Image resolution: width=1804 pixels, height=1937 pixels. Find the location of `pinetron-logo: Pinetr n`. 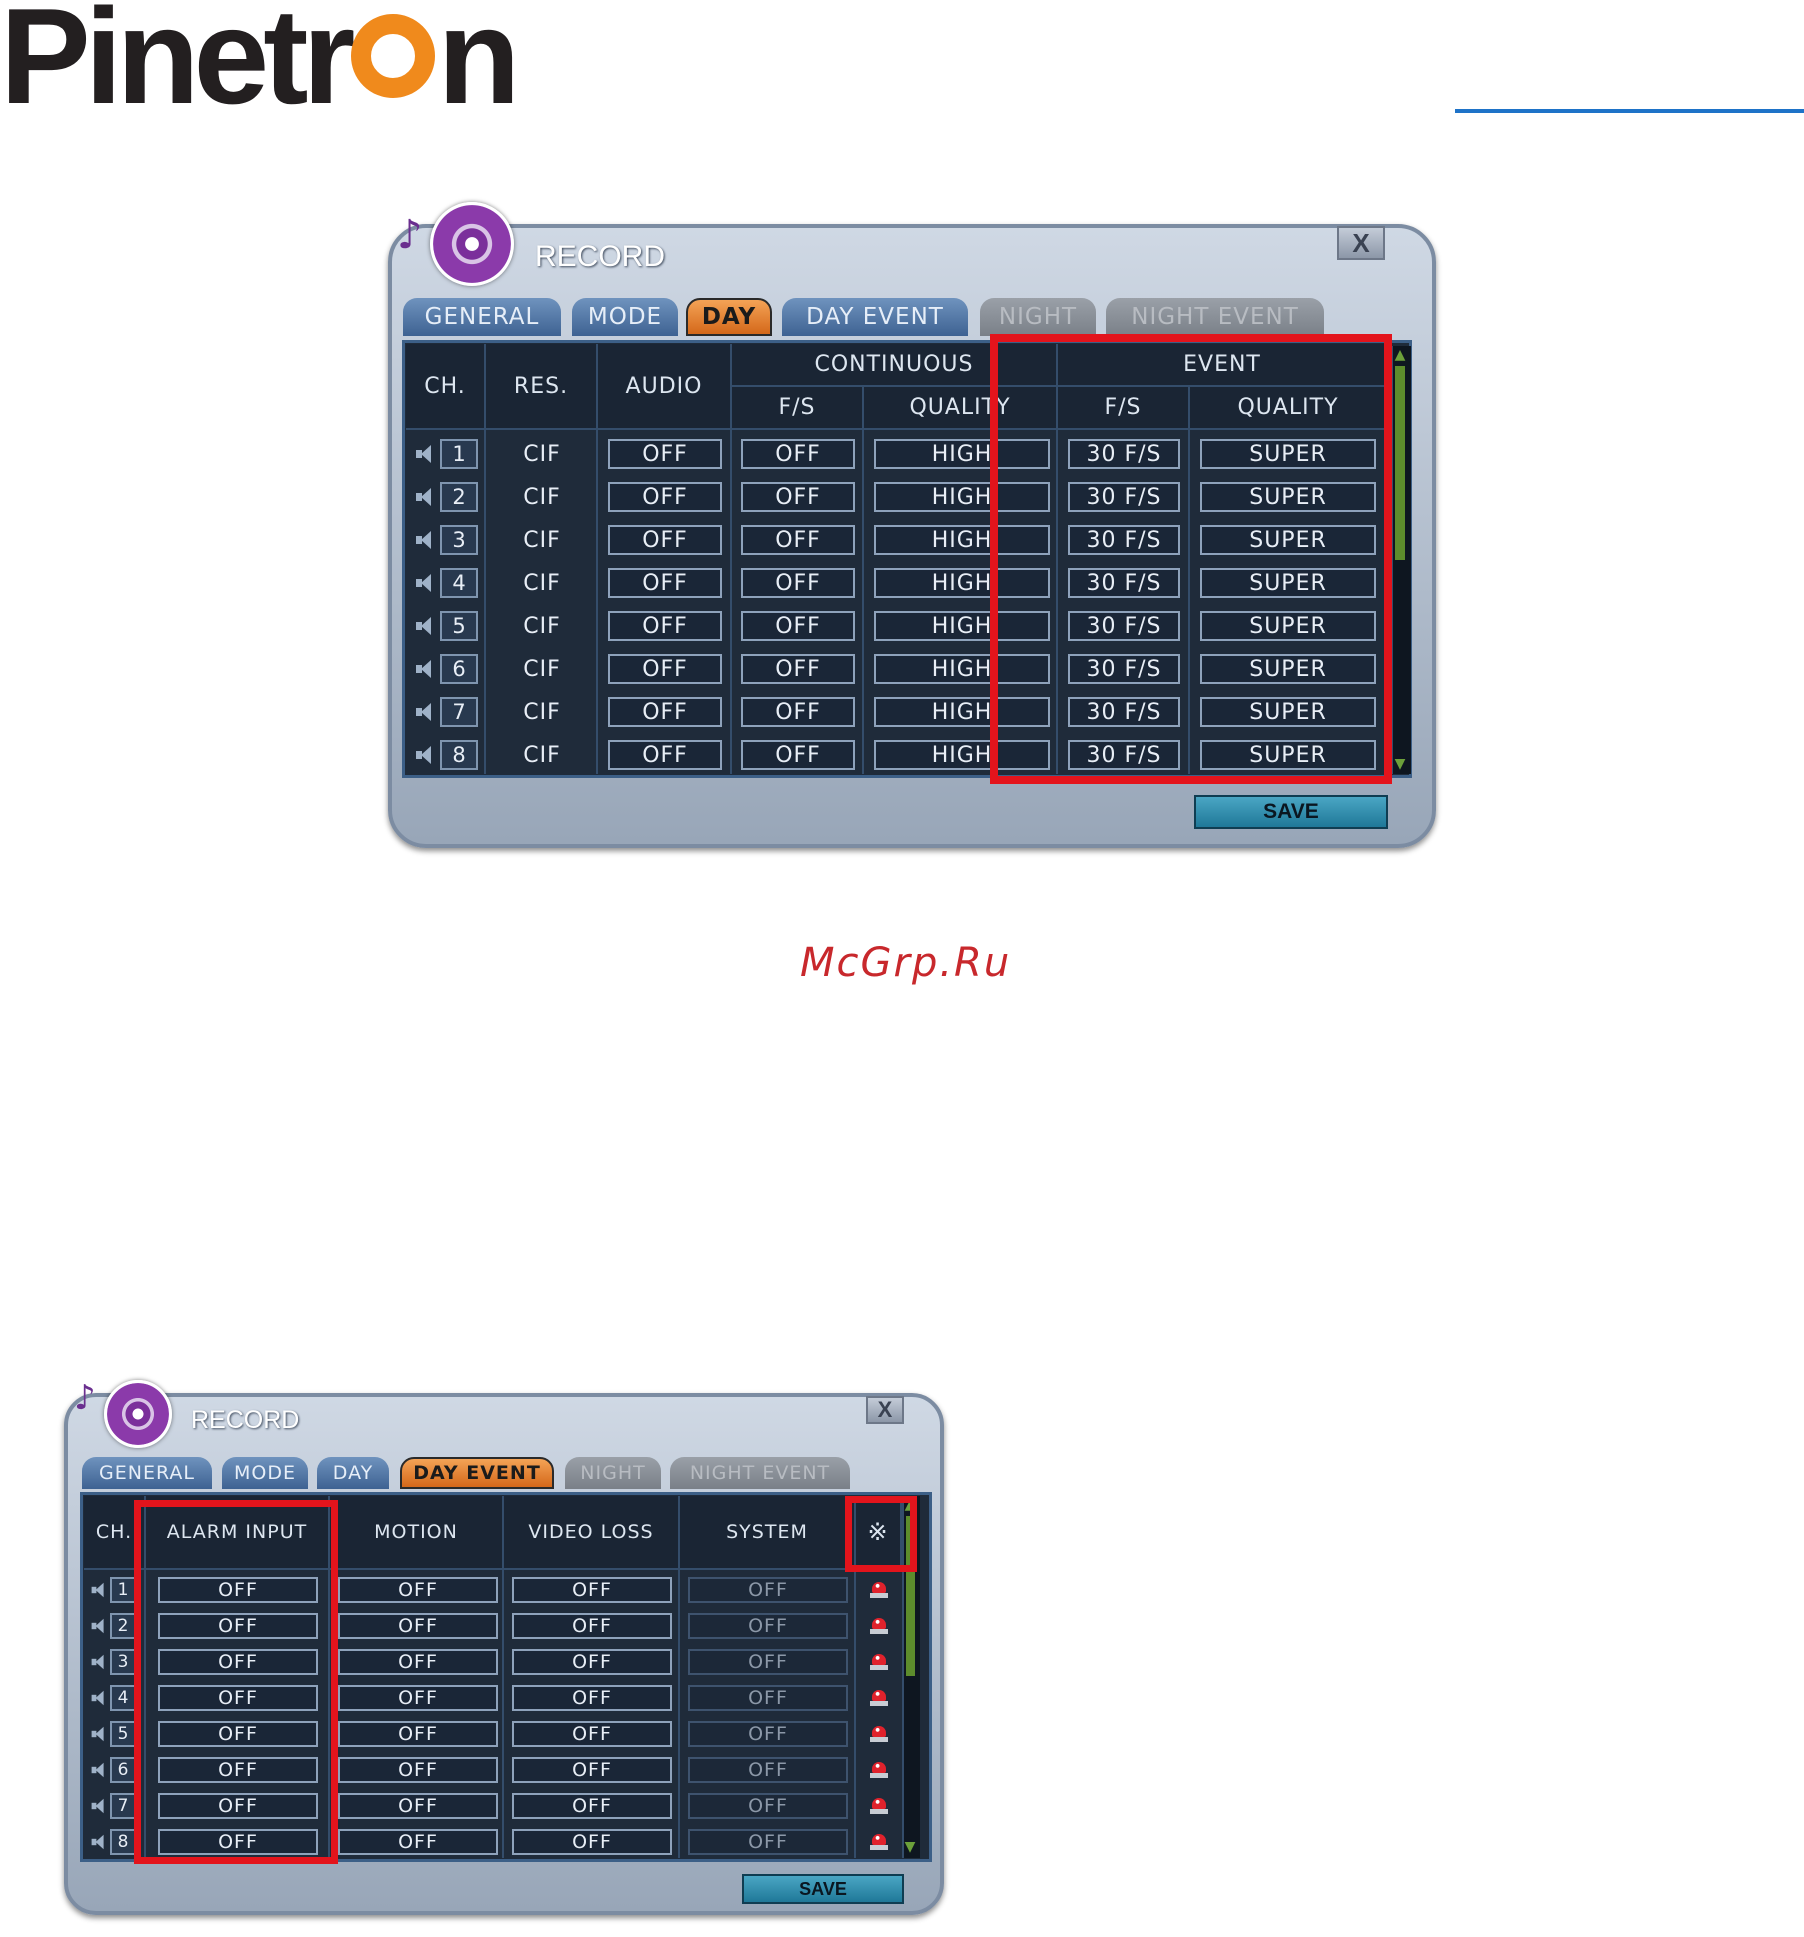

pinetron-logo: Pinetr n is located at coordinates (260, 62).